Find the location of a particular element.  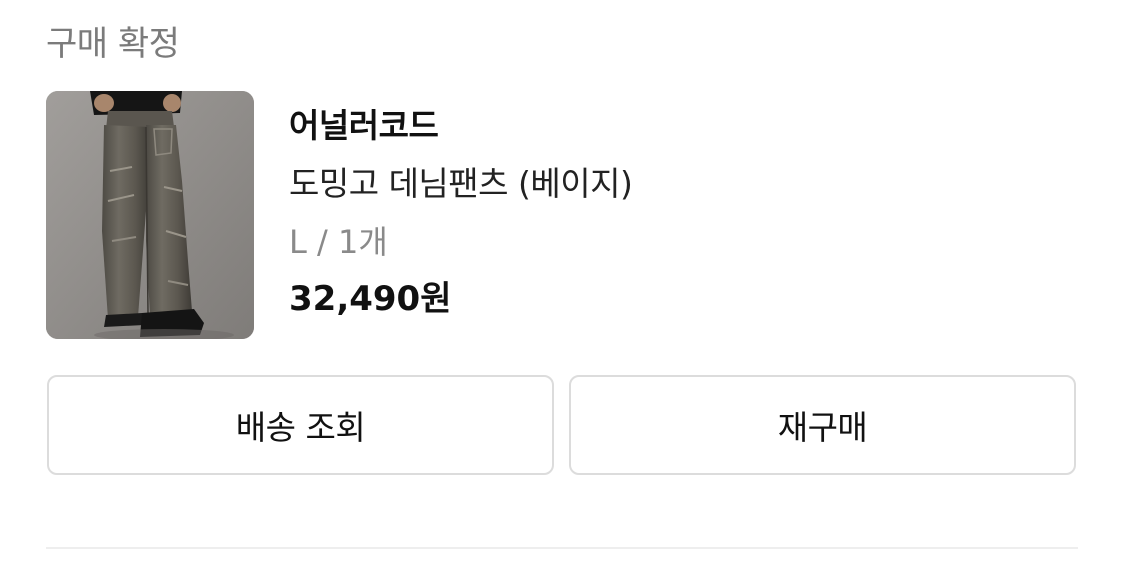

rebuy-button: 재구매 is located at coordinates (822, 425).